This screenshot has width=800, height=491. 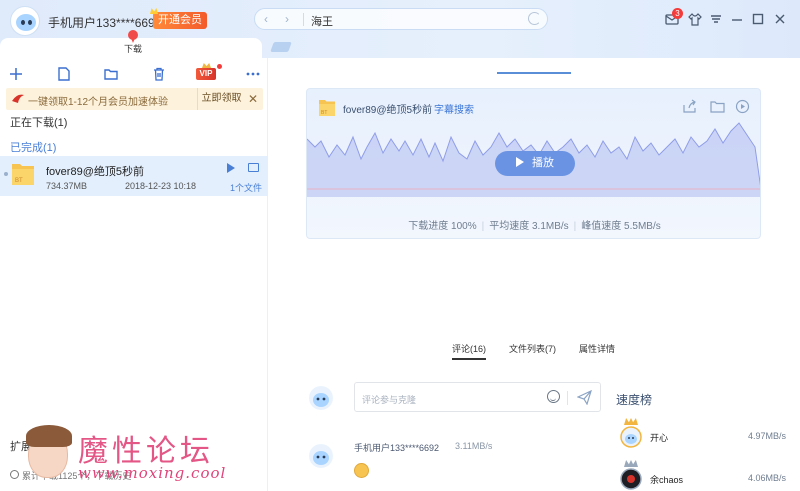 What do you see at coordinates (667, 480) in the screenshot?
I see `ranking-name: 余chaos` at bounding box center [667, 480].